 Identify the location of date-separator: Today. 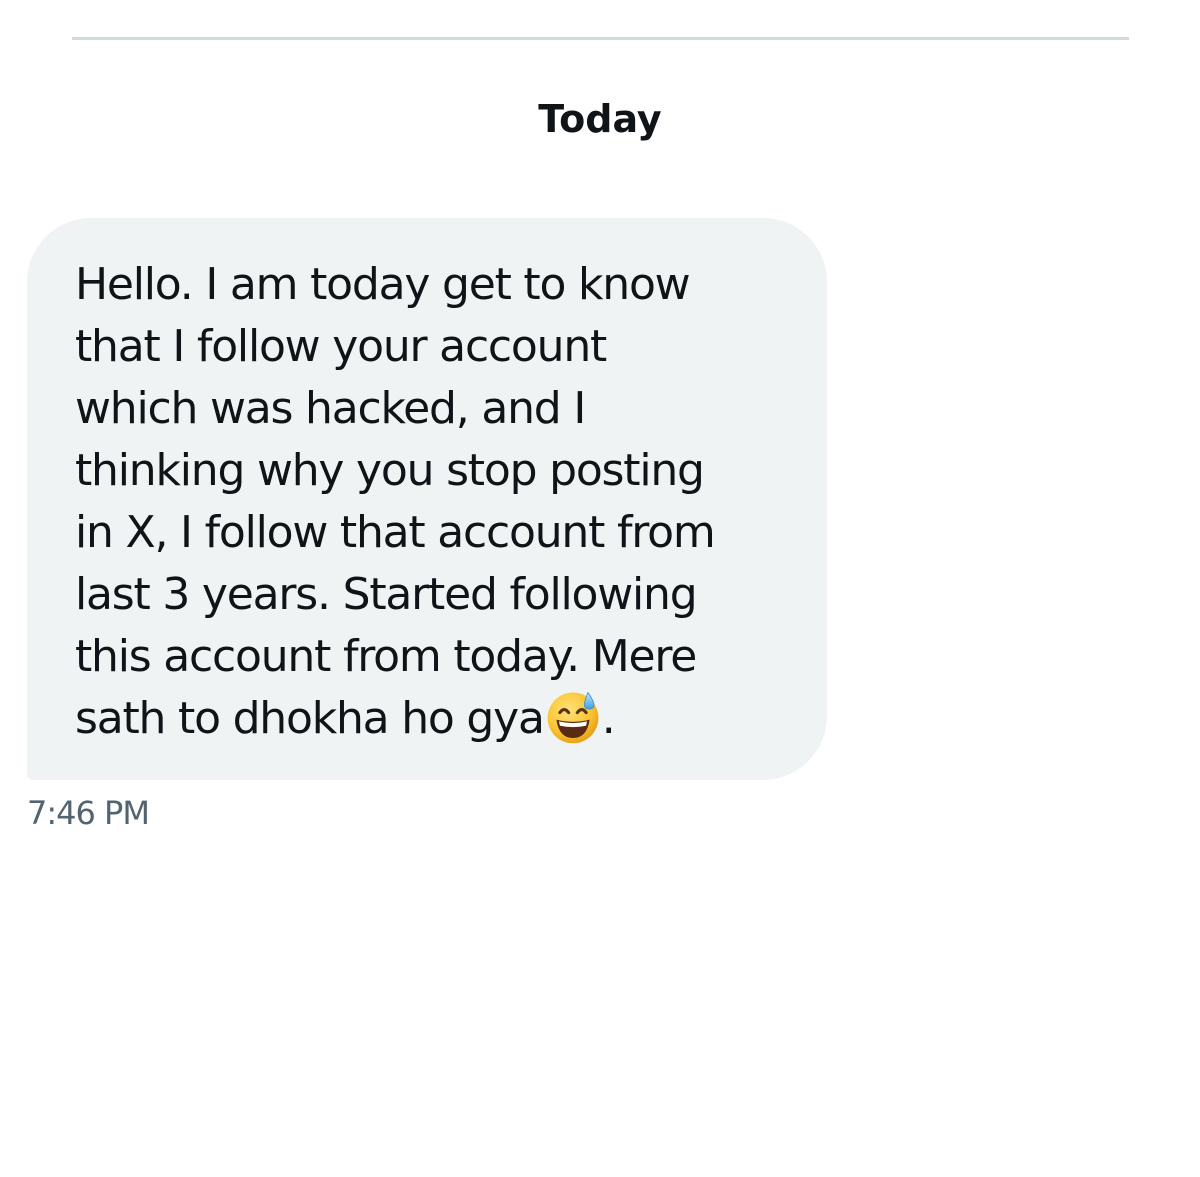
(600, 119).